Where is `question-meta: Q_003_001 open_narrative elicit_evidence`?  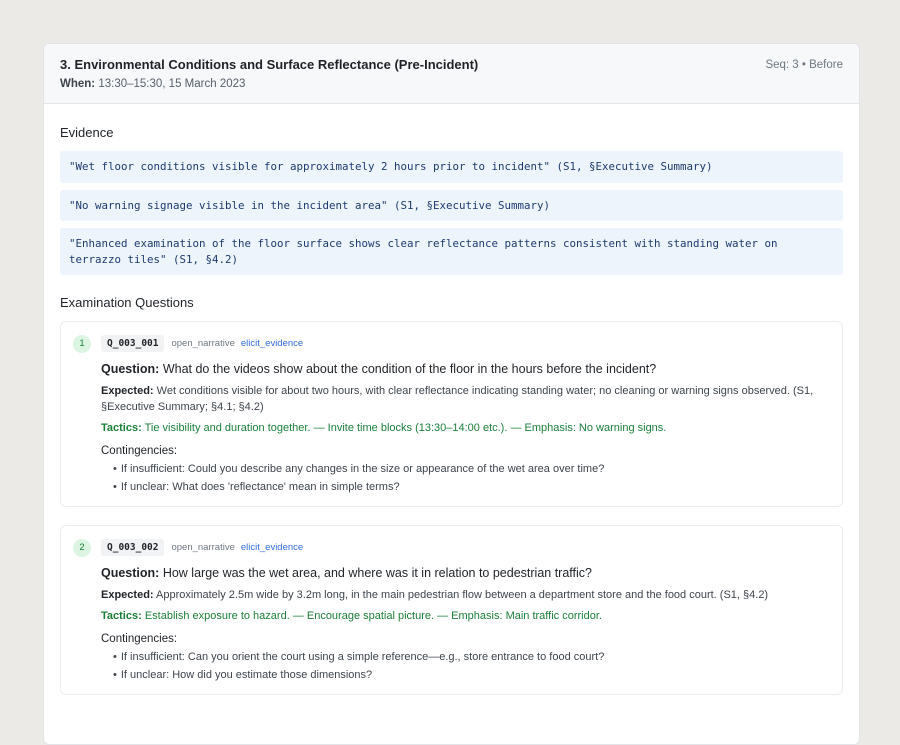 question-meta: Q_003_001 open_narrative elicit_evidence is located at coordinates (465, 343).